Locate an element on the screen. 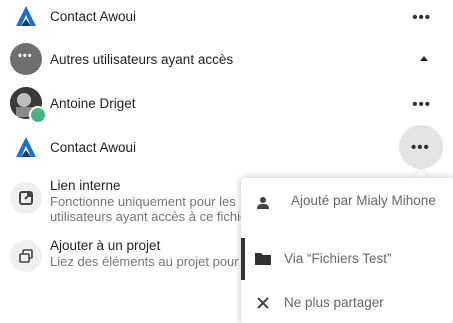 The height and width of the screenshot is (323, 453). more-users-avatar: ••• is located at coordinates (26, 59).